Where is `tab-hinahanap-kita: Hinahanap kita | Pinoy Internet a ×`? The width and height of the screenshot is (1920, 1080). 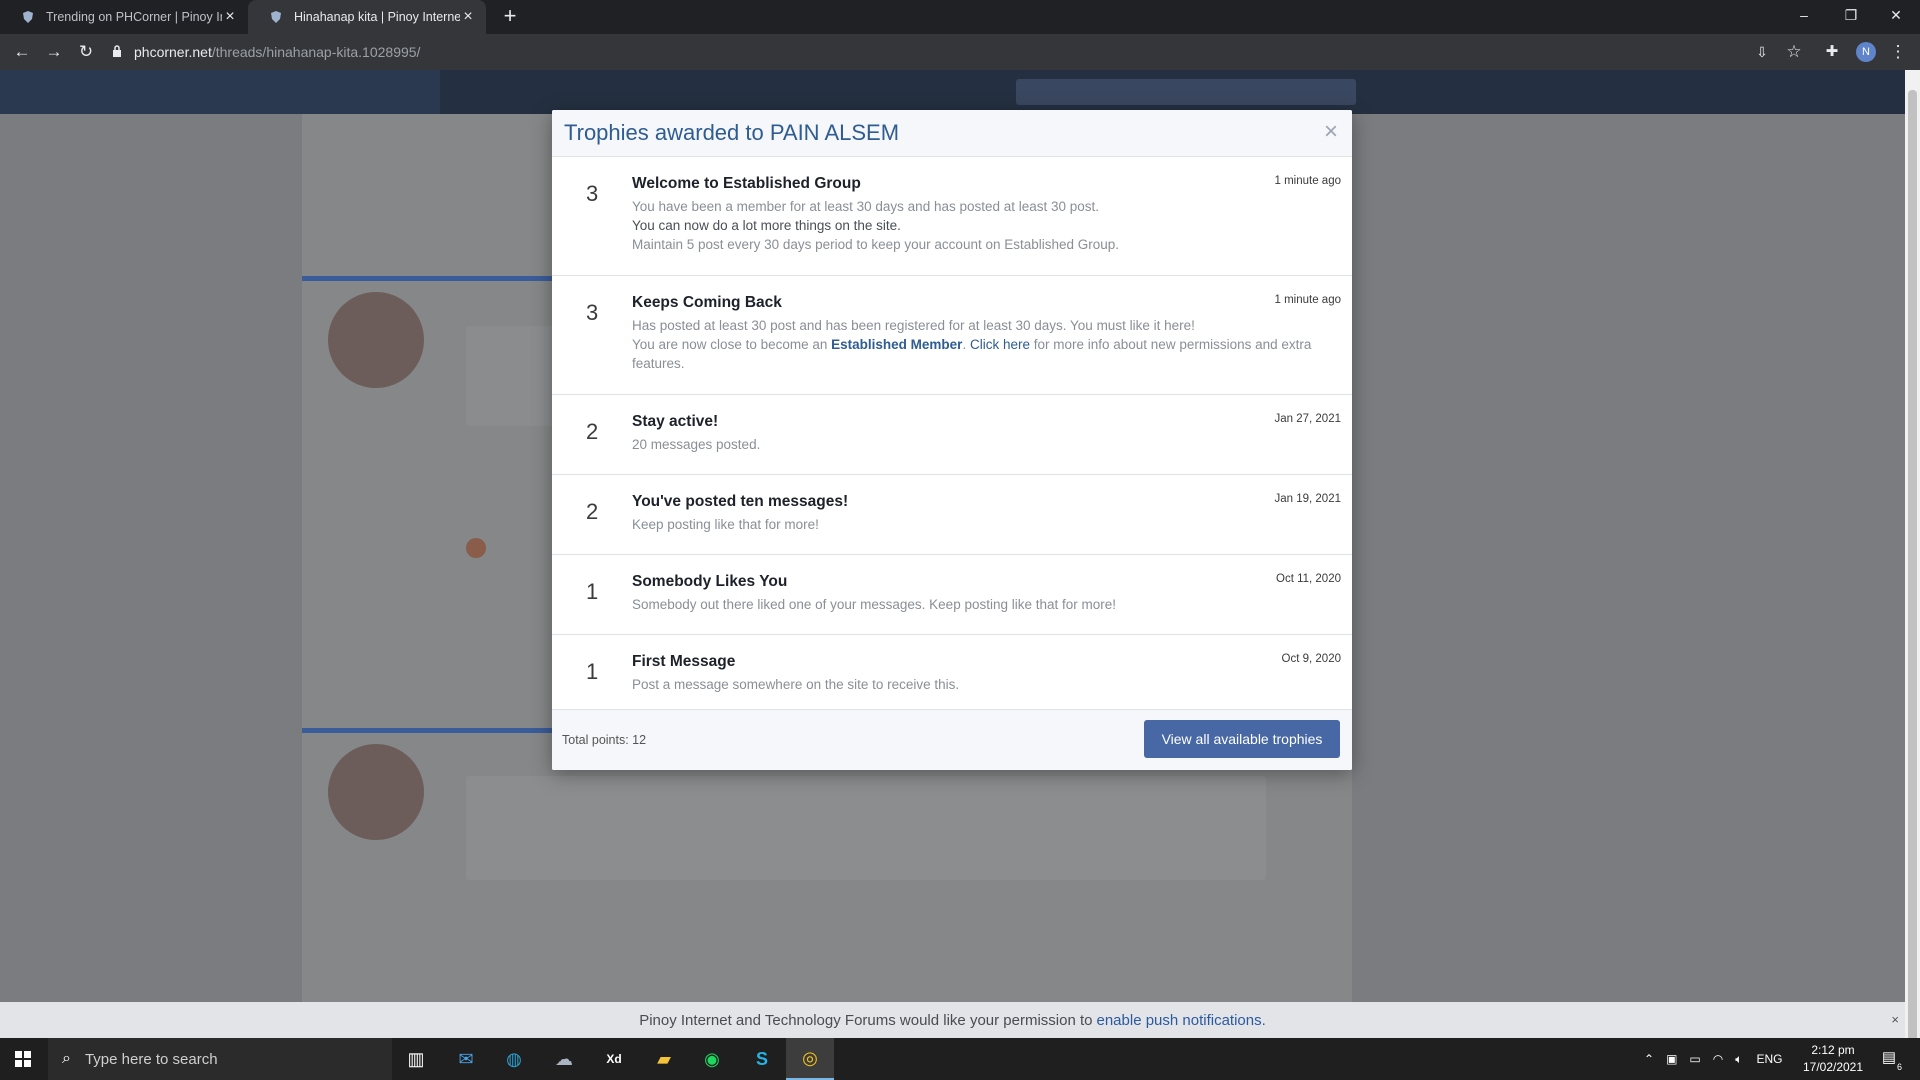
tab-hinahanap-kita: Hinahanap kita | Pinoy Internet a × is located at coordinates (367, 17).